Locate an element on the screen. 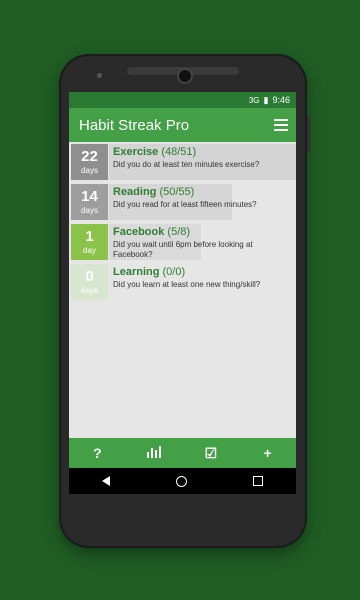 This screenshot has width=360, height=600. power-button is located at coordinates (308, 134).